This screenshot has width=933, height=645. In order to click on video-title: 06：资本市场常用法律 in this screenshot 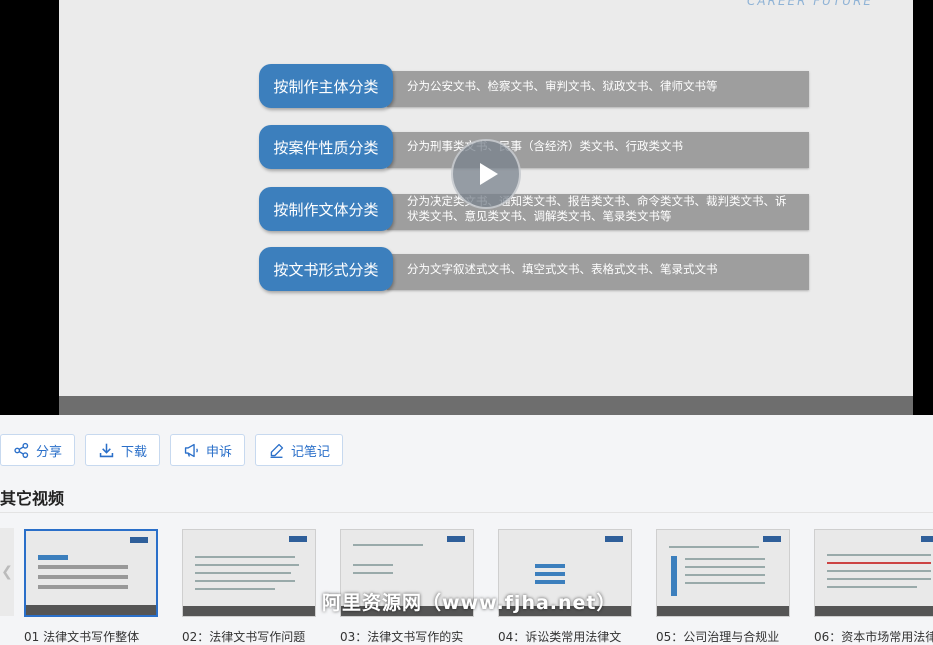, I will do `click(873, 636)`.